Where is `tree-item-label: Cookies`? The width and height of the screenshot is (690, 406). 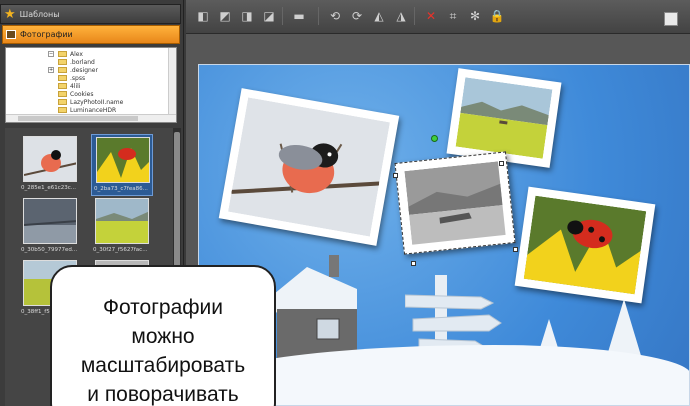
tree-item-label: Cookies is located at coordinates (82, 94).